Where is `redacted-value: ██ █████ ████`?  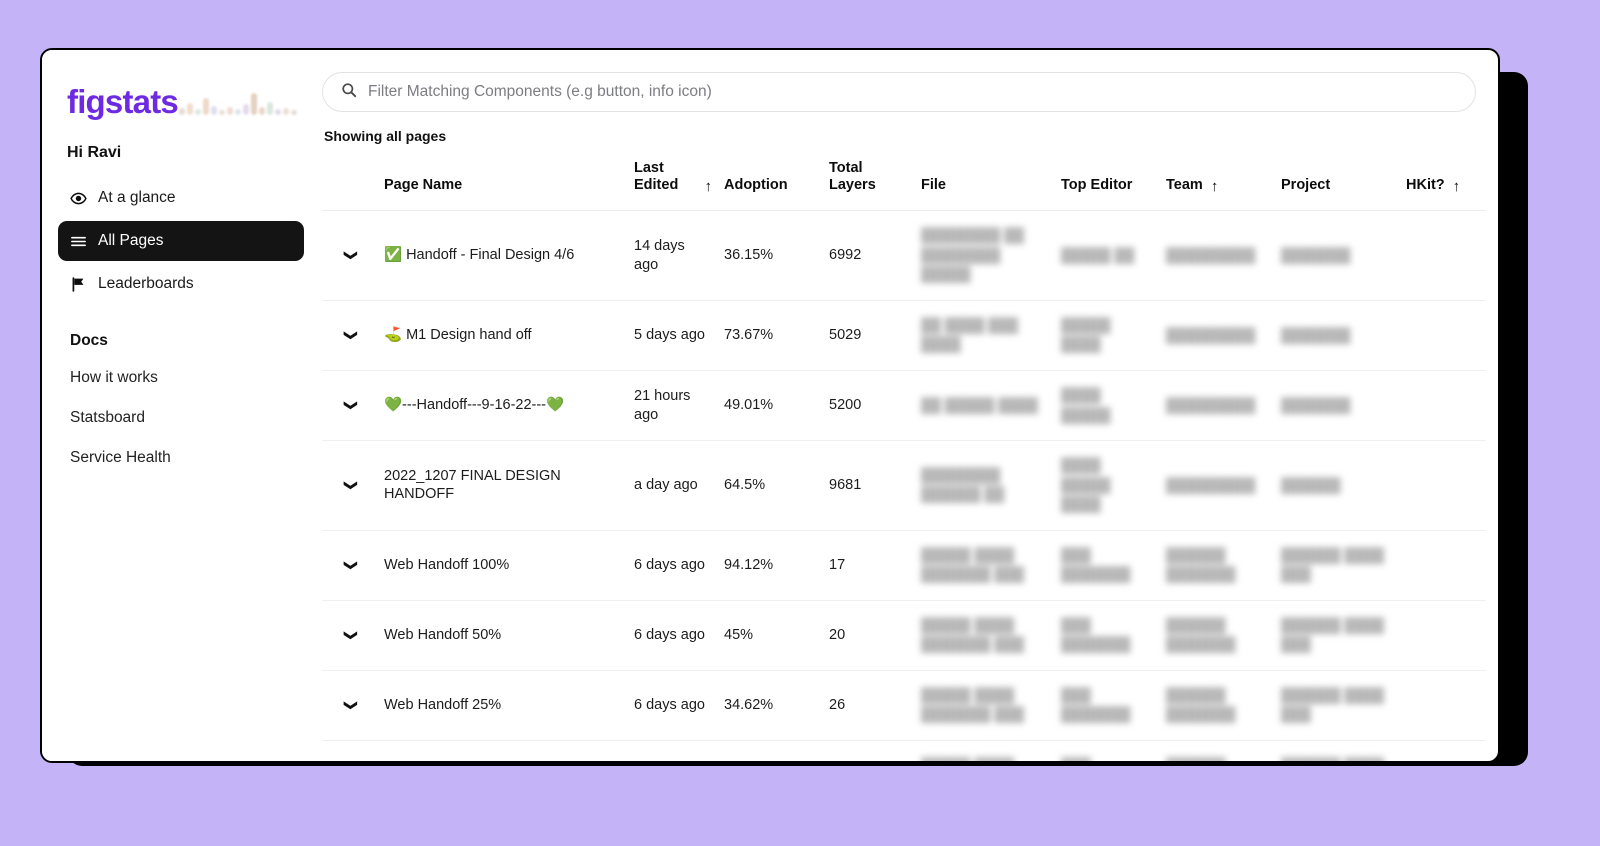
redacted-value: ██ █████ ████ is located at coordinates (979, 404).